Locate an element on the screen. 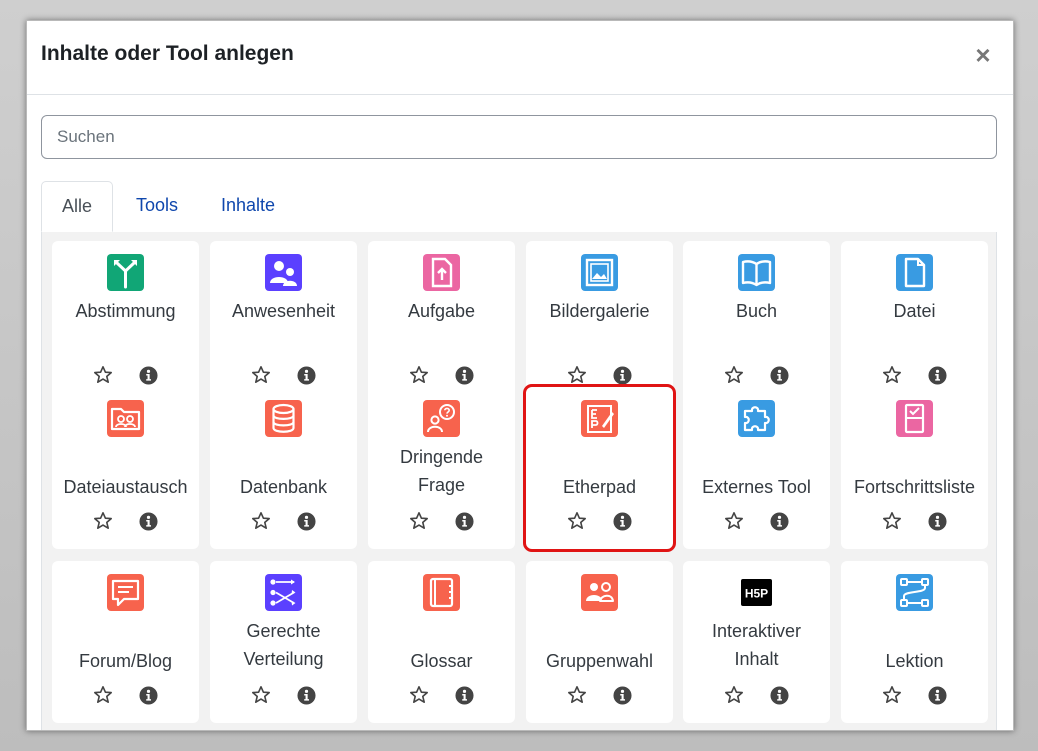 This screenshot has width=1038, height=751. activity-card-dringende-frage: Dringende Frage is located at coordinates (441, 468).